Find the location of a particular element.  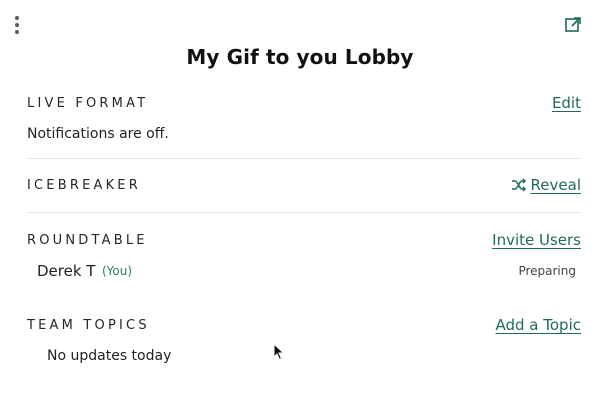

kebab-menu-icon is located at coordinates (17, 25).